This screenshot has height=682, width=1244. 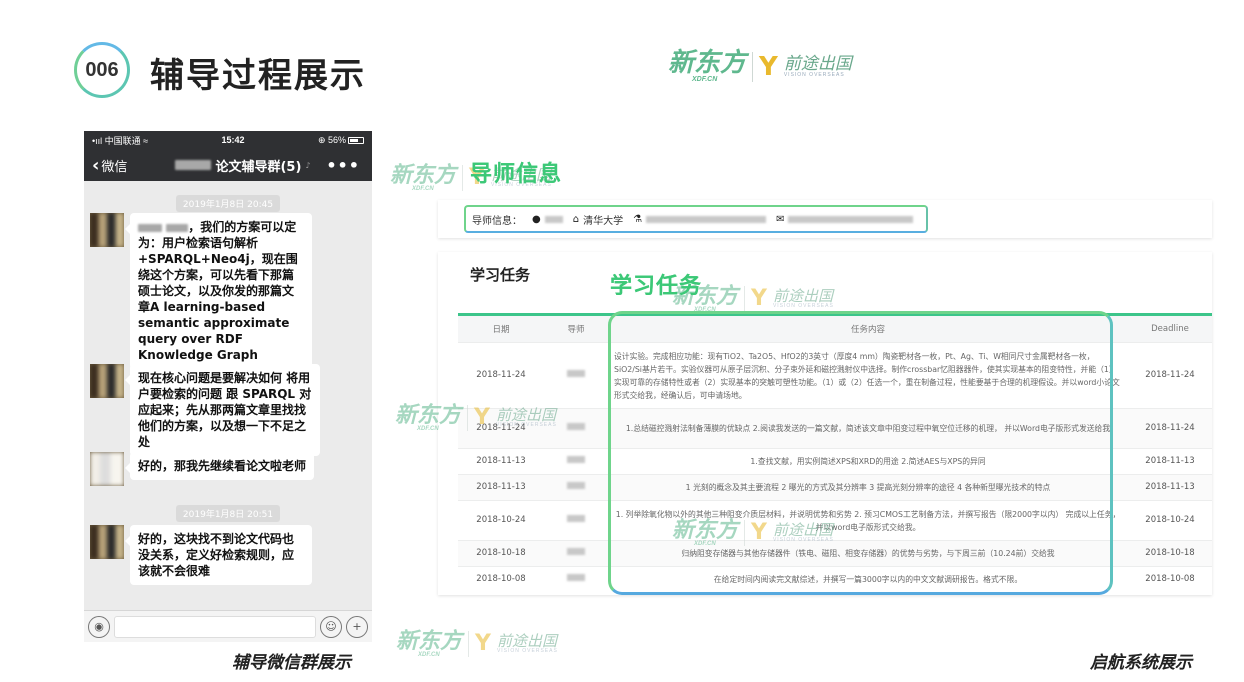 What do you see at coordinates (343, 165) in the screenshot?
I see `more-icon: •••` at bounding box center [343, 165].